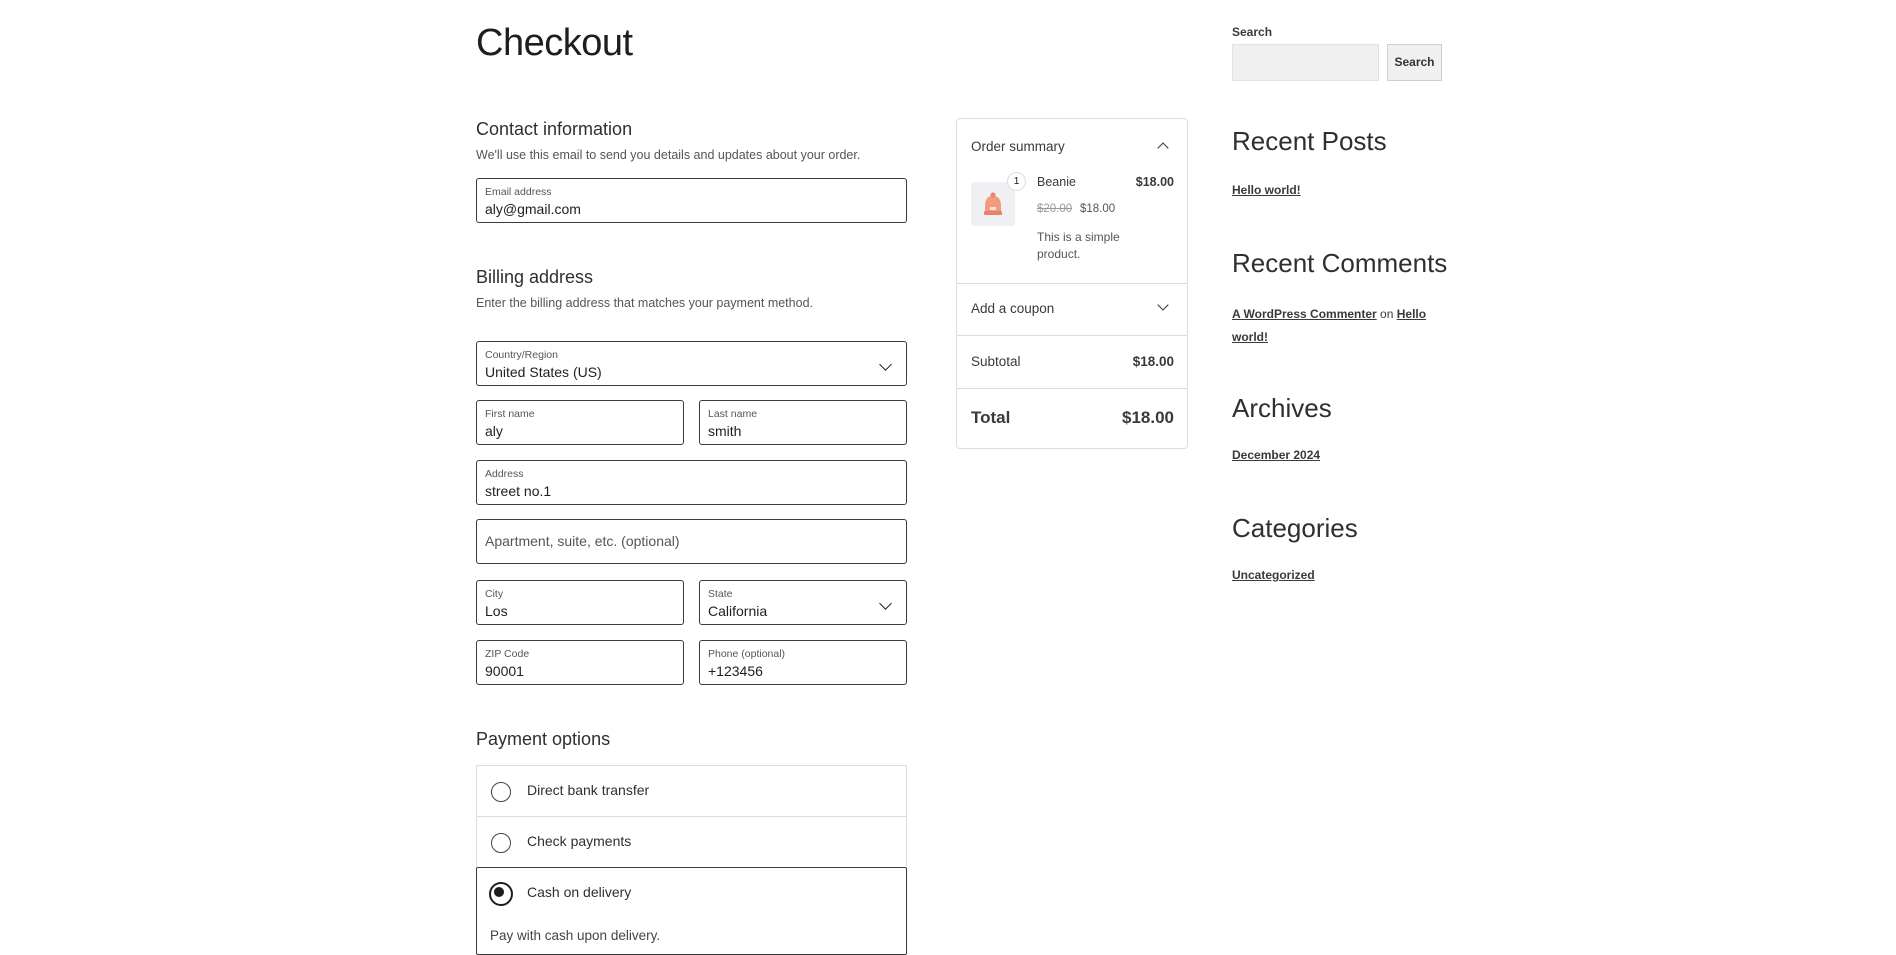  What do you see at coordinates (501, 792) in the screenshot?
I see `radio-bank` at bounding box center [501, 792].